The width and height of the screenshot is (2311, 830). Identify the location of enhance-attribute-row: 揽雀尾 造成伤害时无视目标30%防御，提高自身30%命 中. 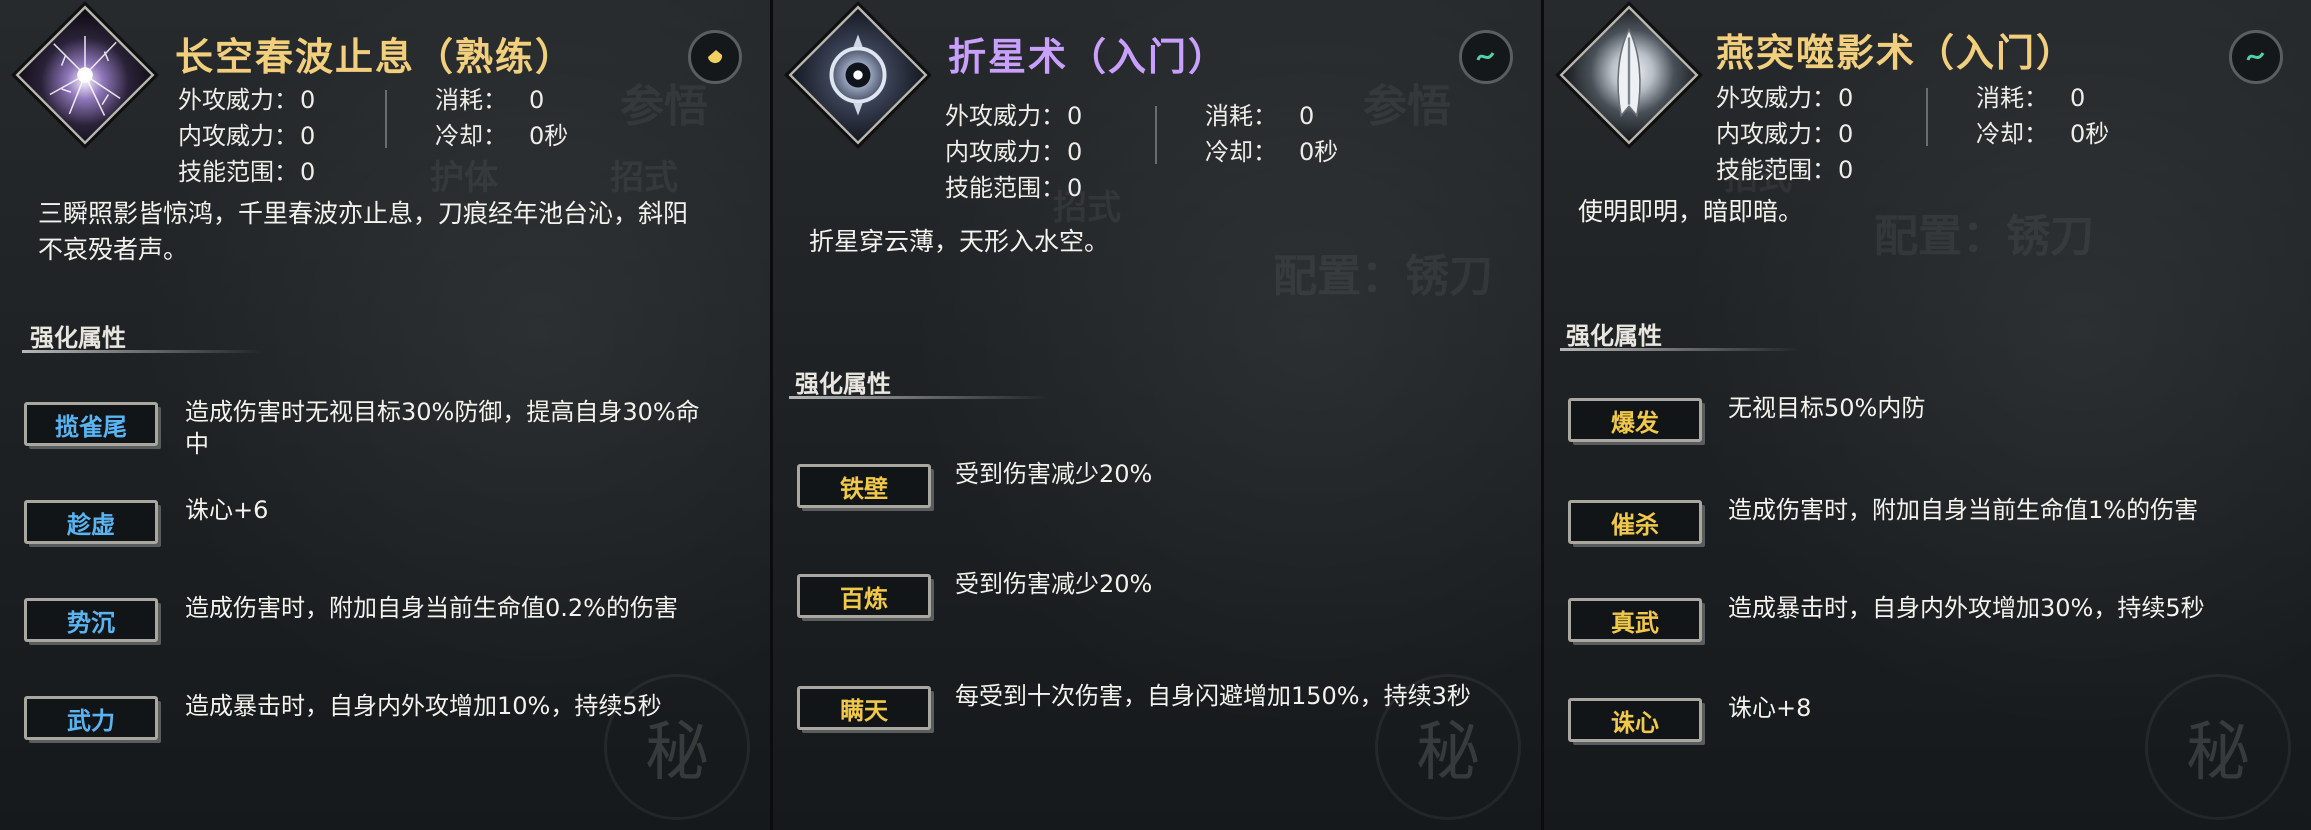
(385, 431).